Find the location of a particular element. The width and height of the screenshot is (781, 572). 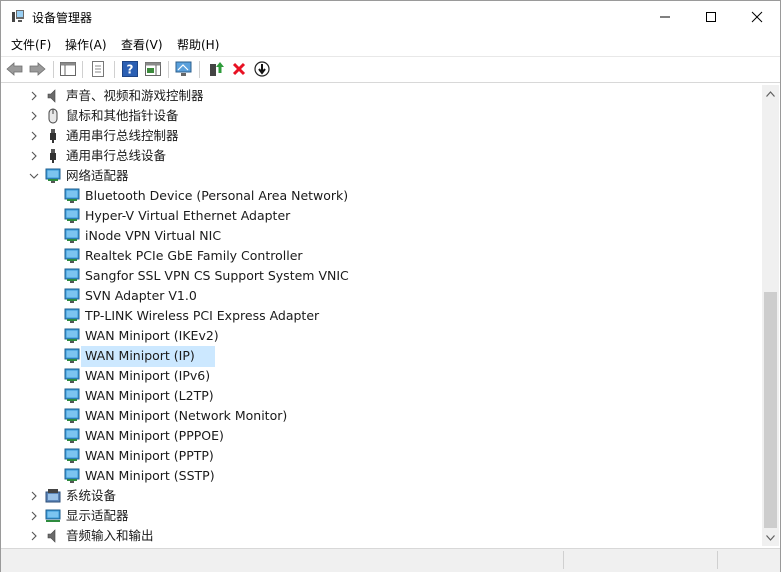

tree-device-row: Bluetooth Device (Personal Area Network) is located at coordinates (382, 196).